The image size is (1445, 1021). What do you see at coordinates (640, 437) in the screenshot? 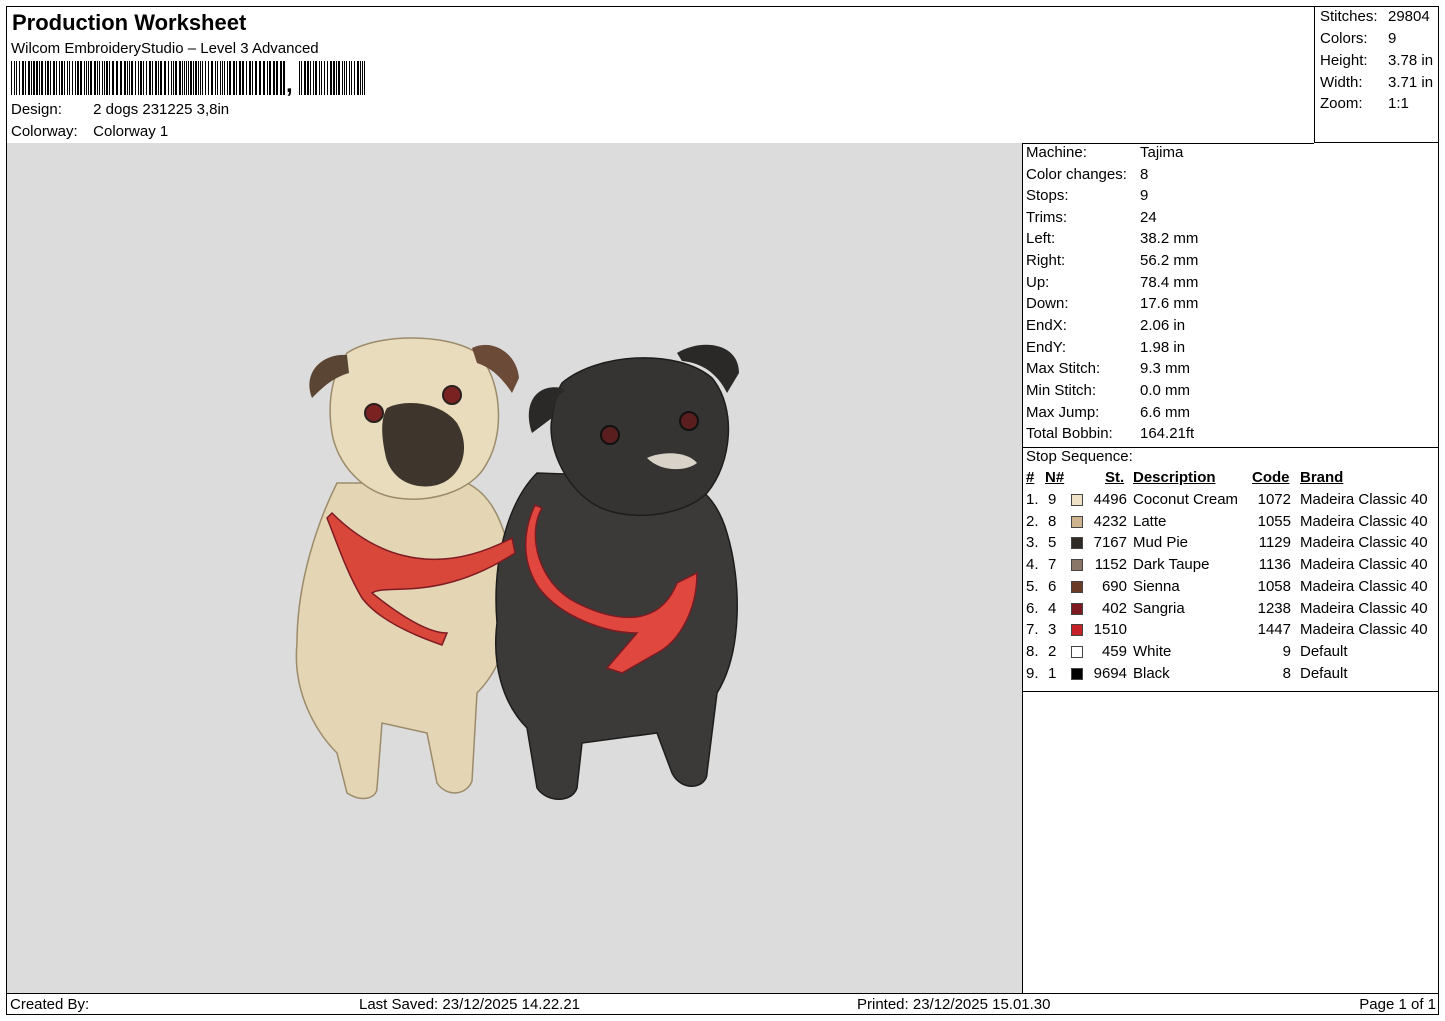
I see `black-pug-head` at bounding box center [640, 437].